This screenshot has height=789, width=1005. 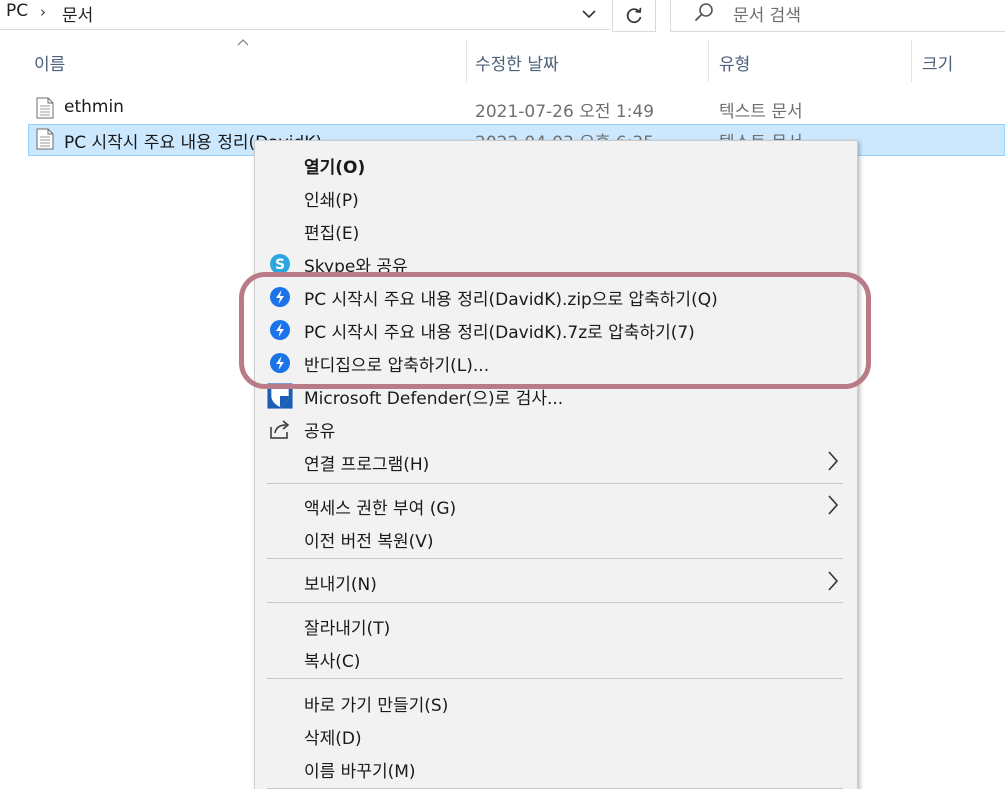 What do you see at coordinates (565, 112) in the screenshot?
I see `file-date: 2021-07-26 오전 1:49` at bounding box center [565, 112].